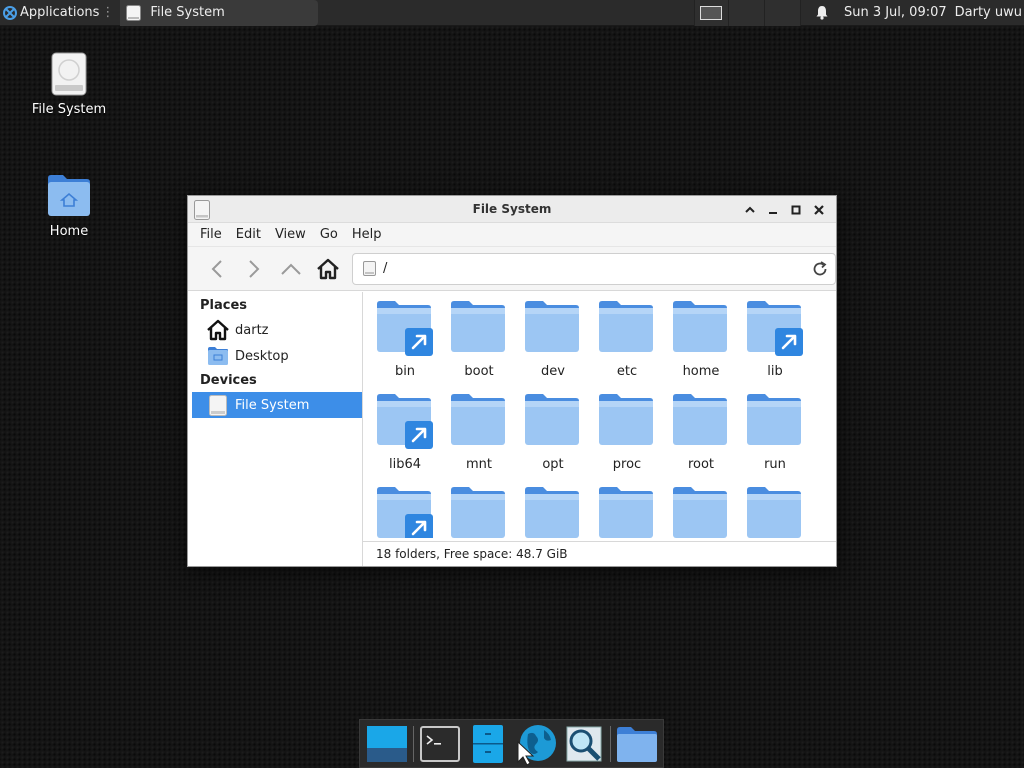  I want to click on toolbar: /, so click(512, 269).